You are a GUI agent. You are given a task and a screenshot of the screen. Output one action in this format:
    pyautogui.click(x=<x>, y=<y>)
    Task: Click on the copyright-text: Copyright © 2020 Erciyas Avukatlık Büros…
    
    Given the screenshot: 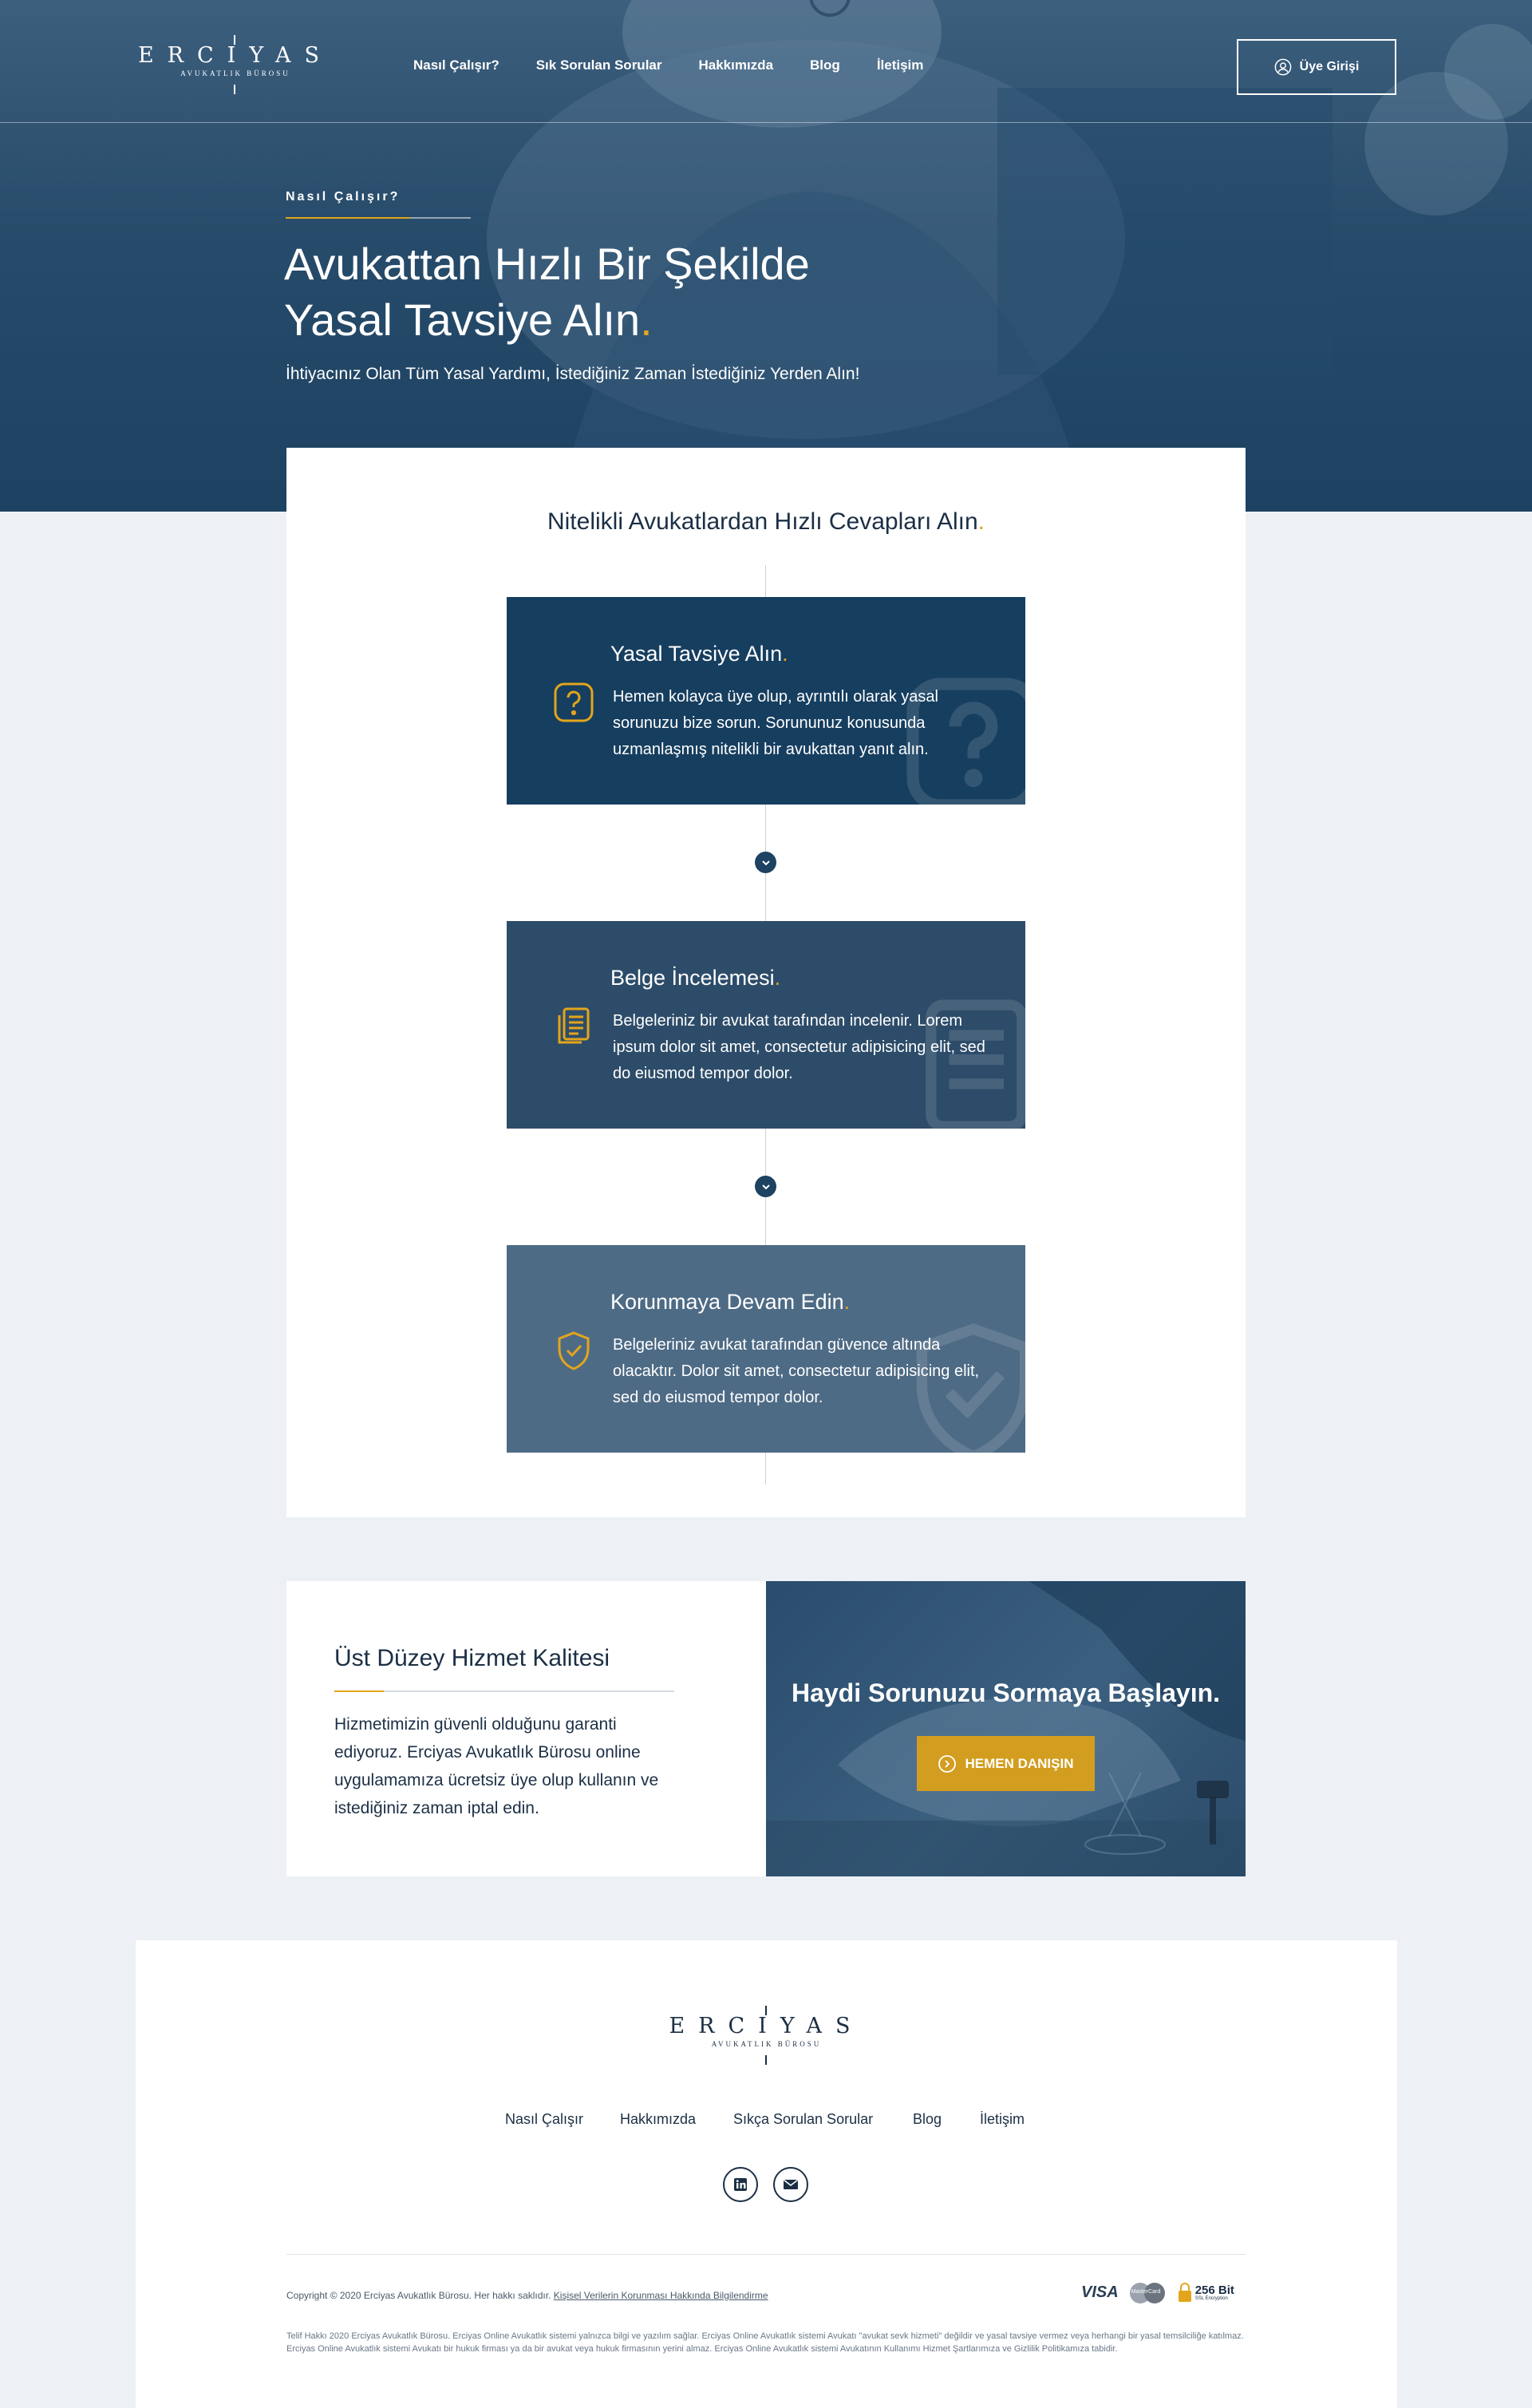 What is the action you would take?
    pyautogui.click(x=418, y=2295)
    